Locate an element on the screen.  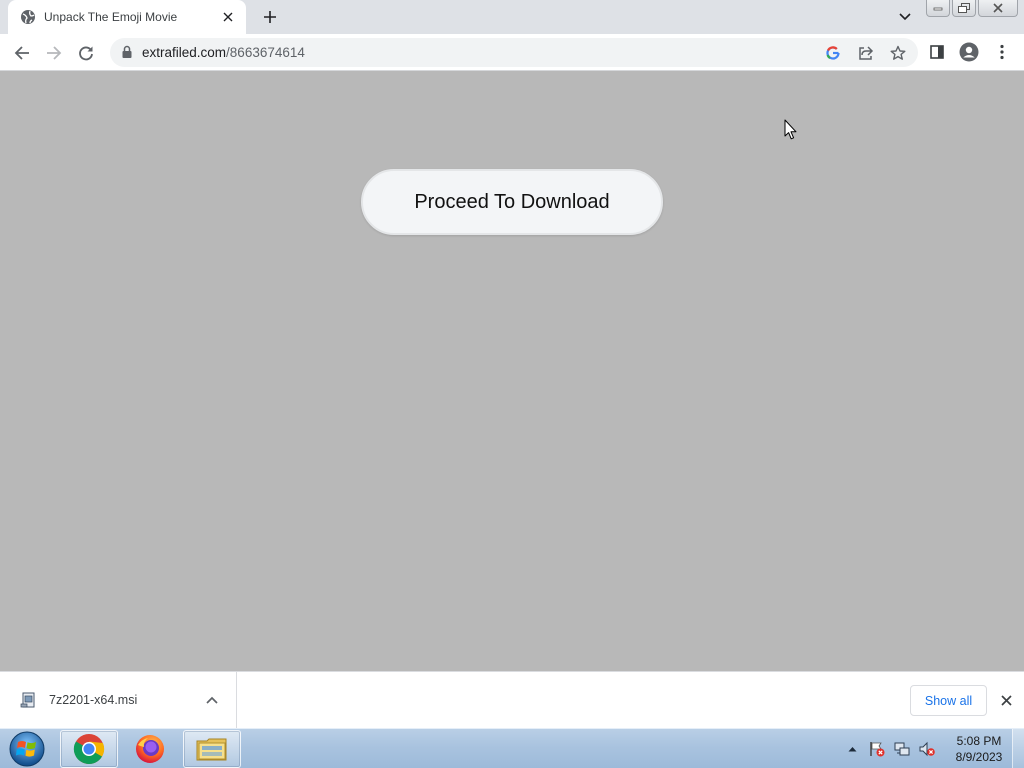
url-domain: extrafiled.com is located at coordinates (184, 52).